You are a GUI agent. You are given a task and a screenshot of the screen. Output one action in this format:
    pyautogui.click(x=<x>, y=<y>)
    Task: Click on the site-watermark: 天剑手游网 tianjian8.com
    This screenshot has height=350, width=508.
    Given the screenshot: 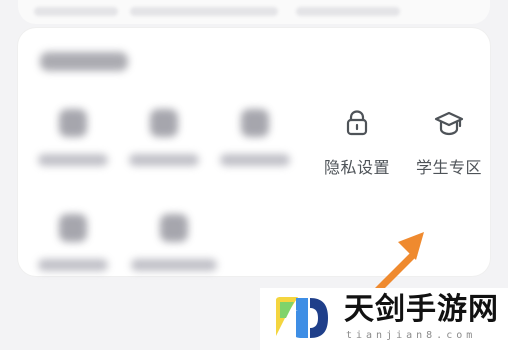 What is the action you would take?
    pyautogui.click(x=384, y=319)
    